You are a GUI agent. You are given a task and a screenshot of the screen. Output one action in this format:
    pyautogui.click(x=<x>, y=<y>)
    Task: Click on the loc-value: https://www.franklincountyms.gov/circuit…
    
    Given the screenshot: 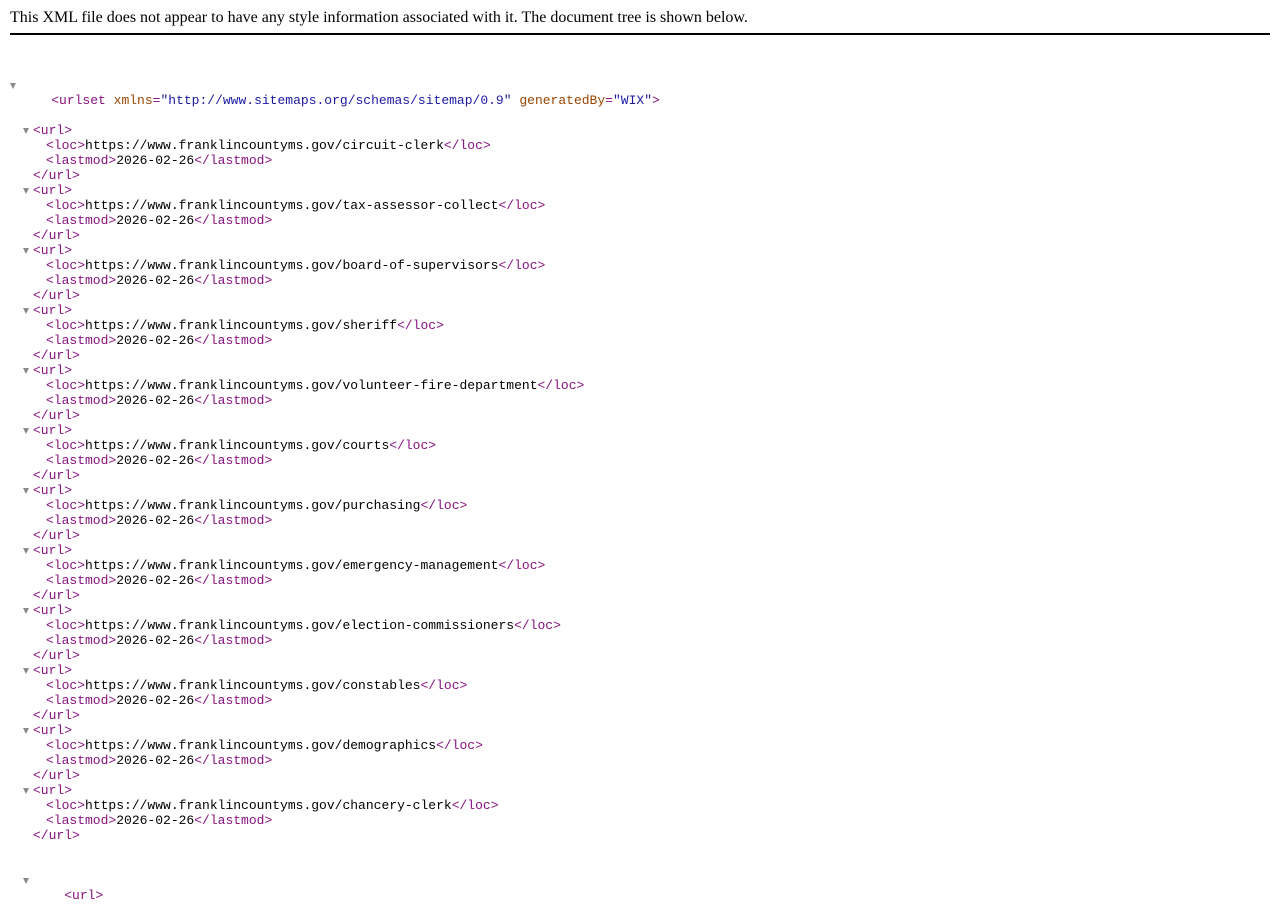 What is the action you would take?
    pyautogui.click(x=264, y=145)
    